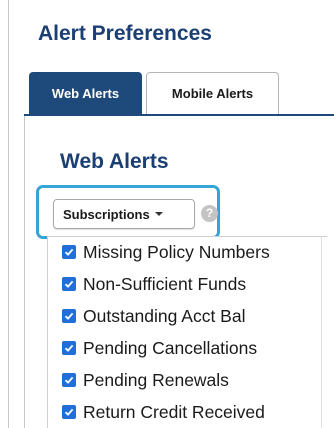  What do you see at coordinates (170, 347) in the screenshot?
I see `menu-item-label: Pending Cancellations` at bounding box center [170, 347].